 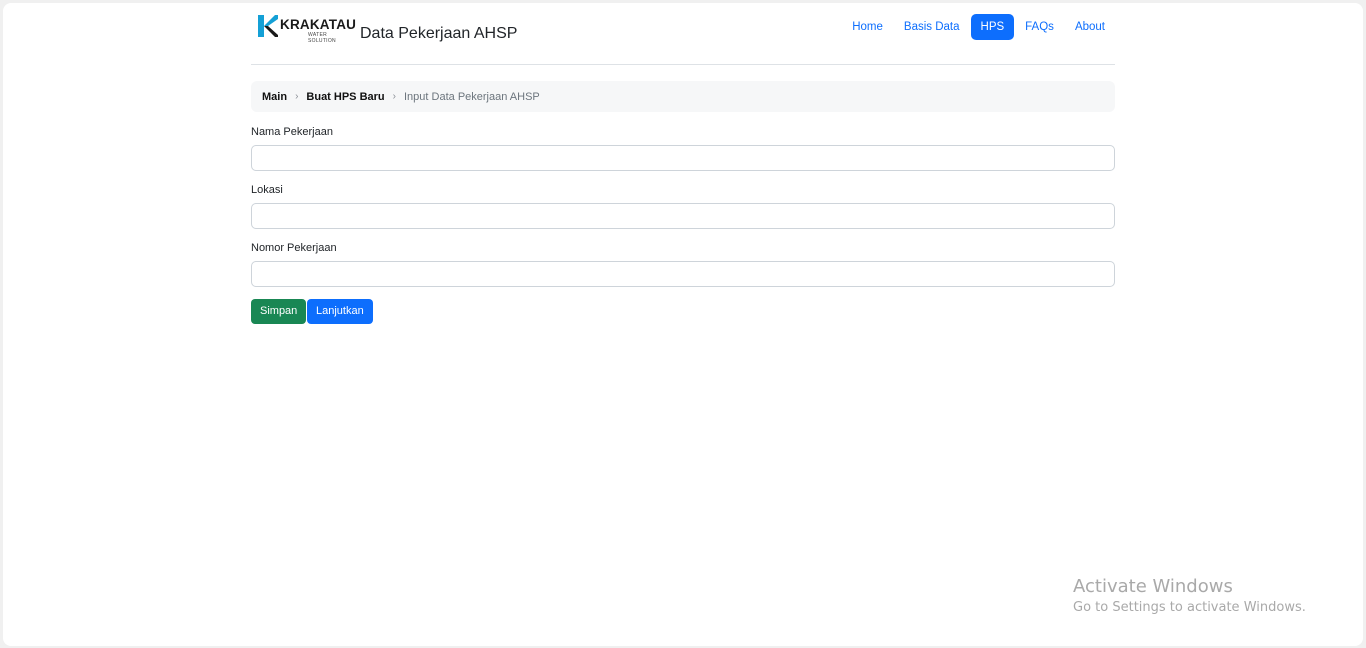 What do you see at coordinates (1153, 586) in the screenshot?
I see `watermark-title: Activate Windows` at bounding box center [1153, 586].